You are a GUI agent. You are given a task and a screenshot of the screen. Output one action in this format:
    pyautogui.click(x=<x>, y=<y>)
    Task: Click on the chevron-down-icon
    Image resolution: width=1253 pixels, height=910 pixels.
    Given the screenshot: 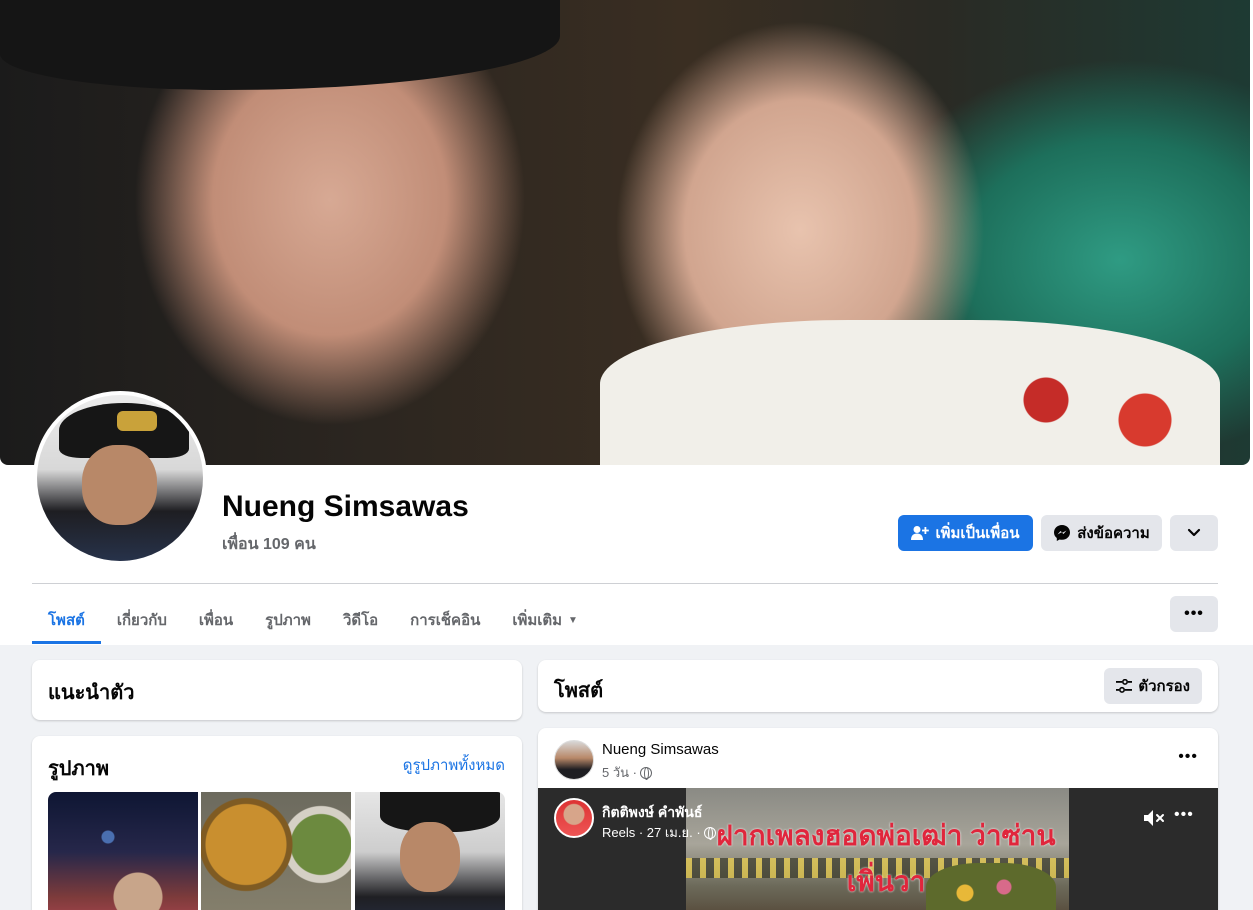 What is the action you would take?
    pyautogui.click(x=1194, y=532)
    